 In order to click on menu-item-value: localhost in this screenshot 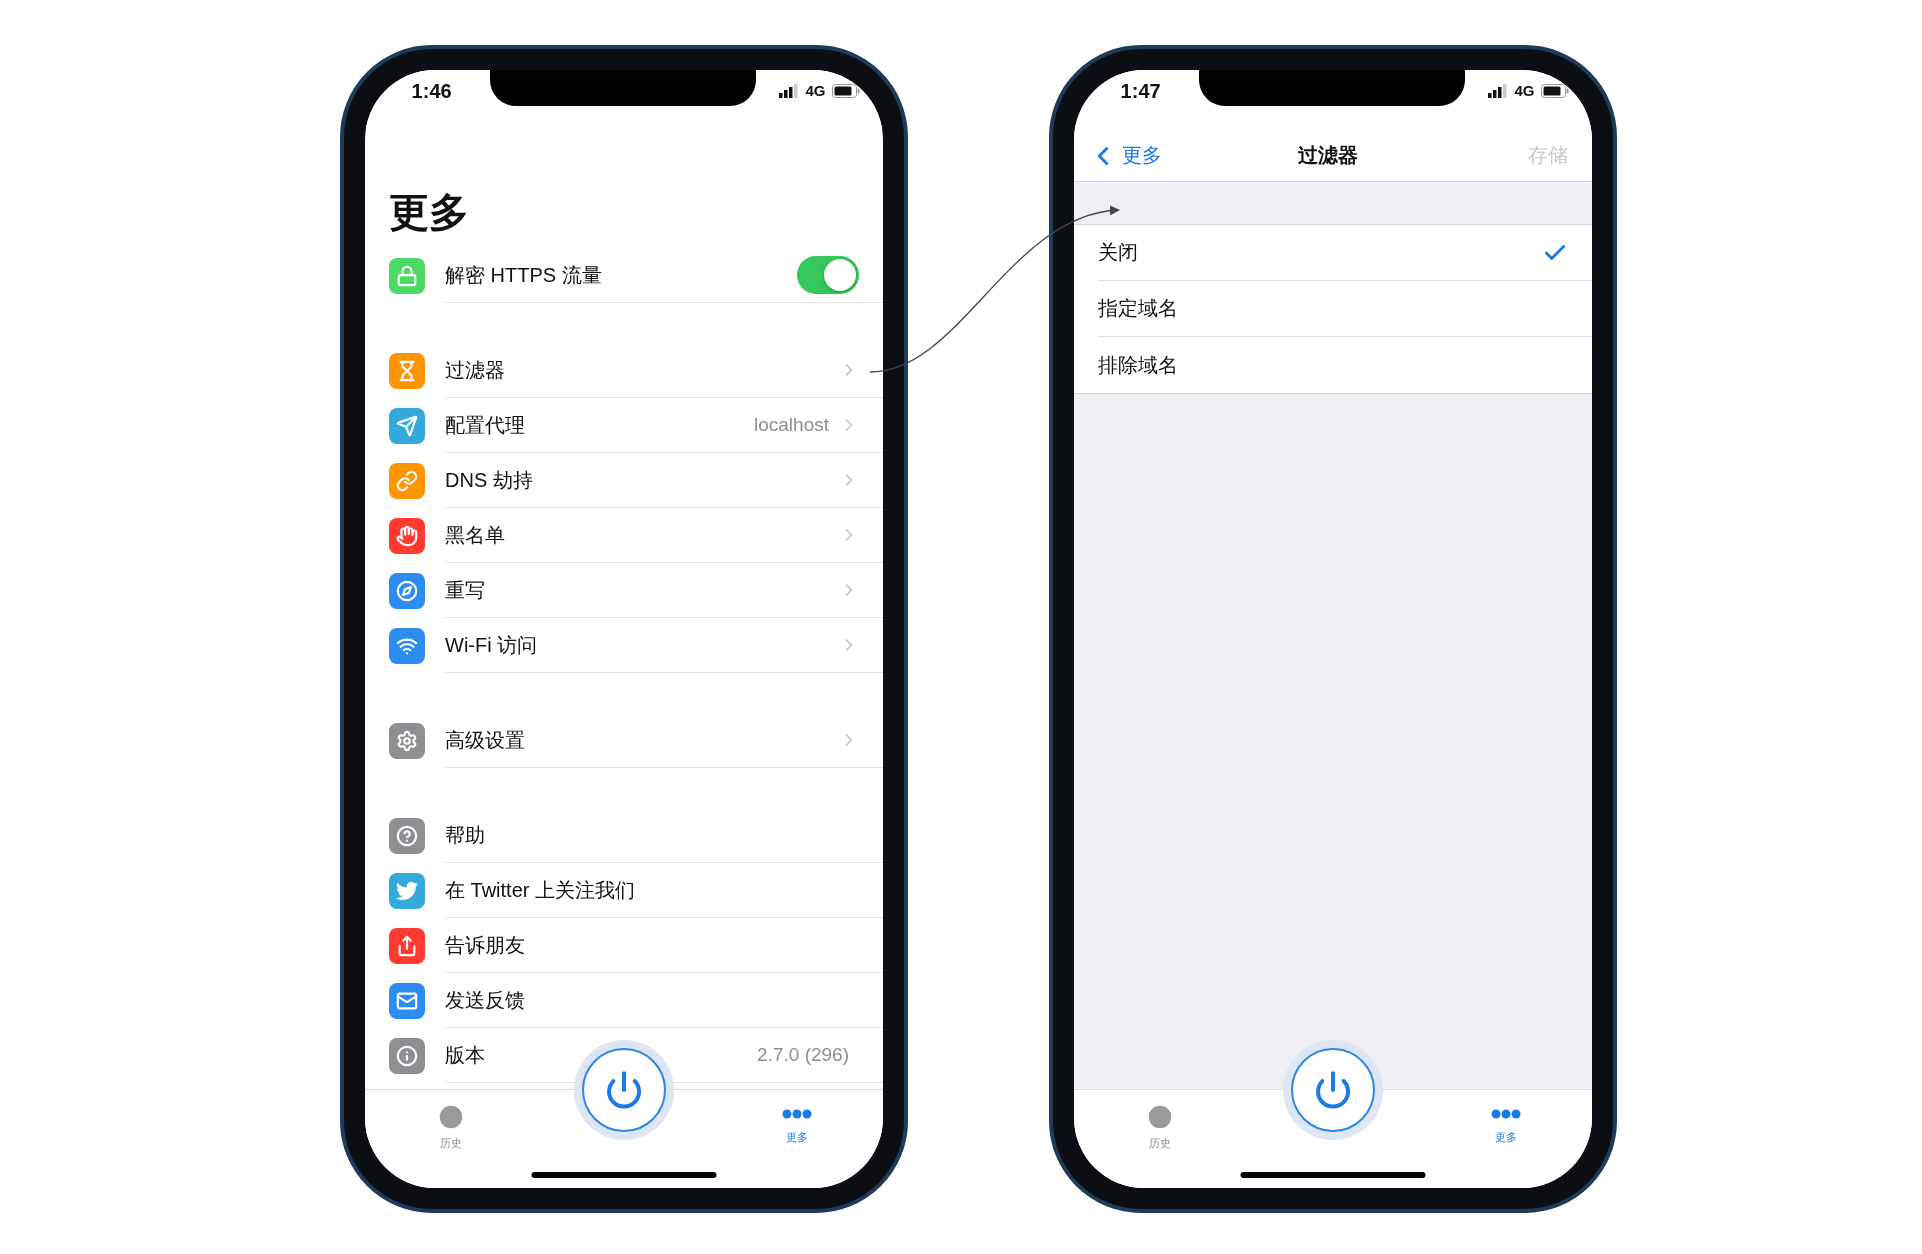, I will do `click(791, 425)`.